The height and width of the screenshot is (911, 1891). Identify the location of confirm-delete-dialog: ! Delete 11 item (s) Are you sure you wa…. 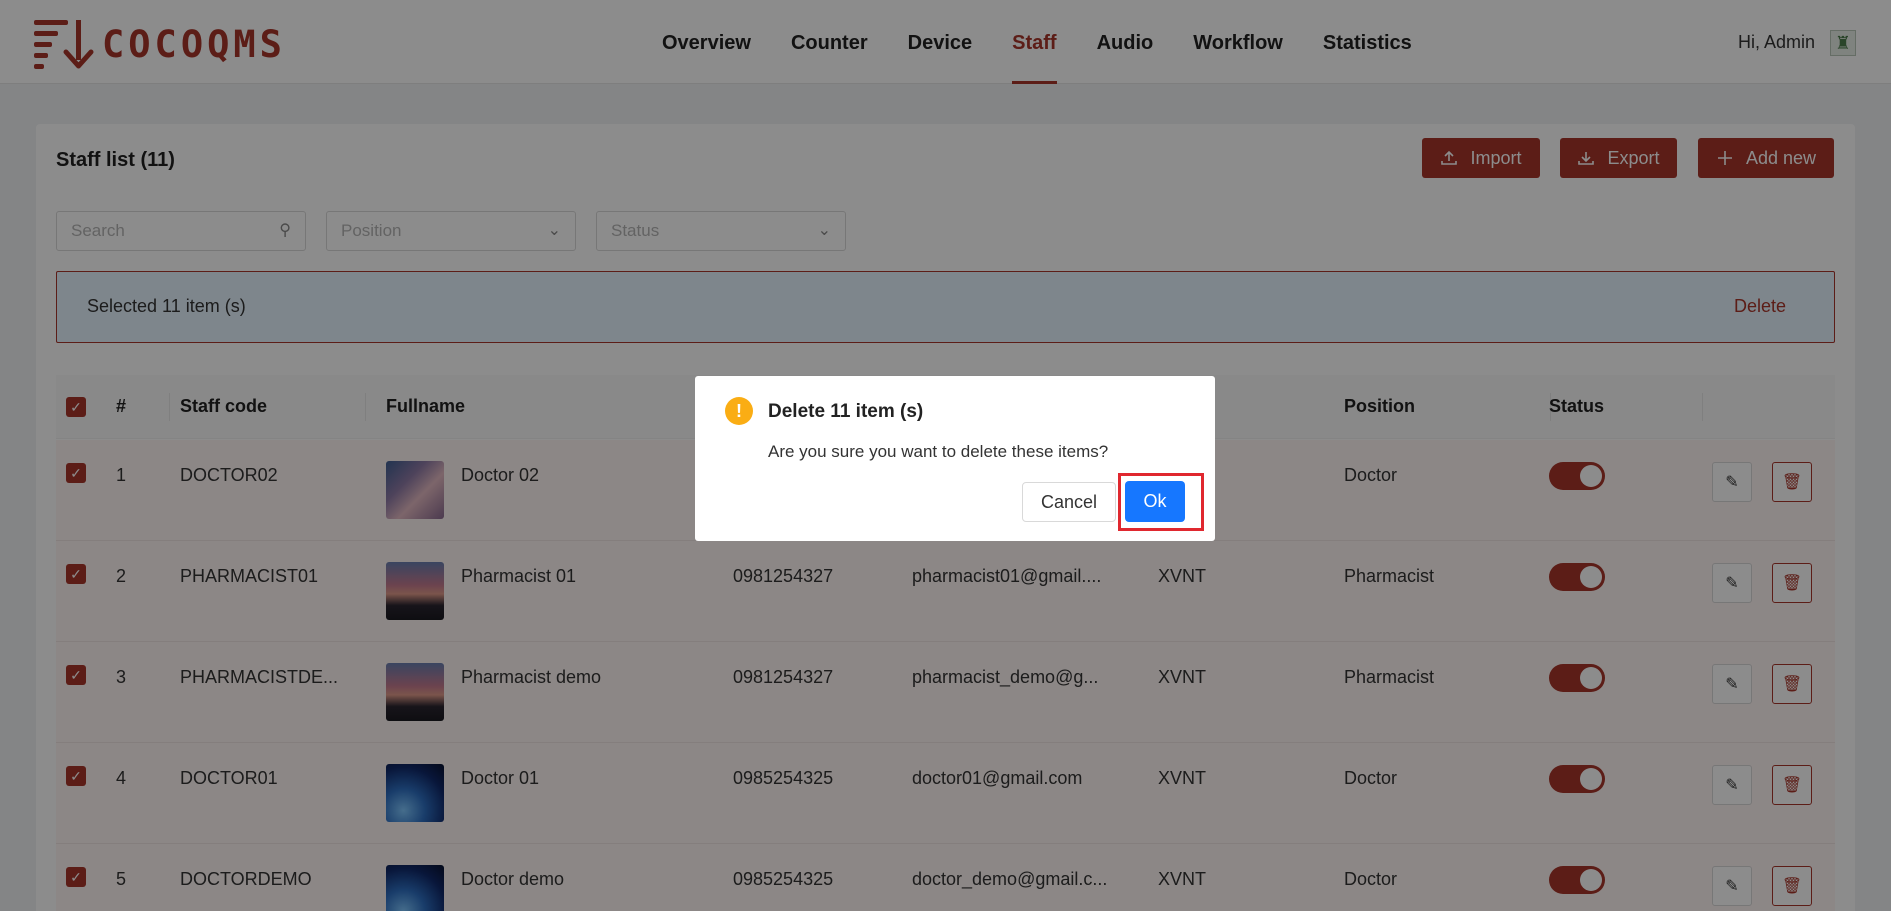
(955, 458).